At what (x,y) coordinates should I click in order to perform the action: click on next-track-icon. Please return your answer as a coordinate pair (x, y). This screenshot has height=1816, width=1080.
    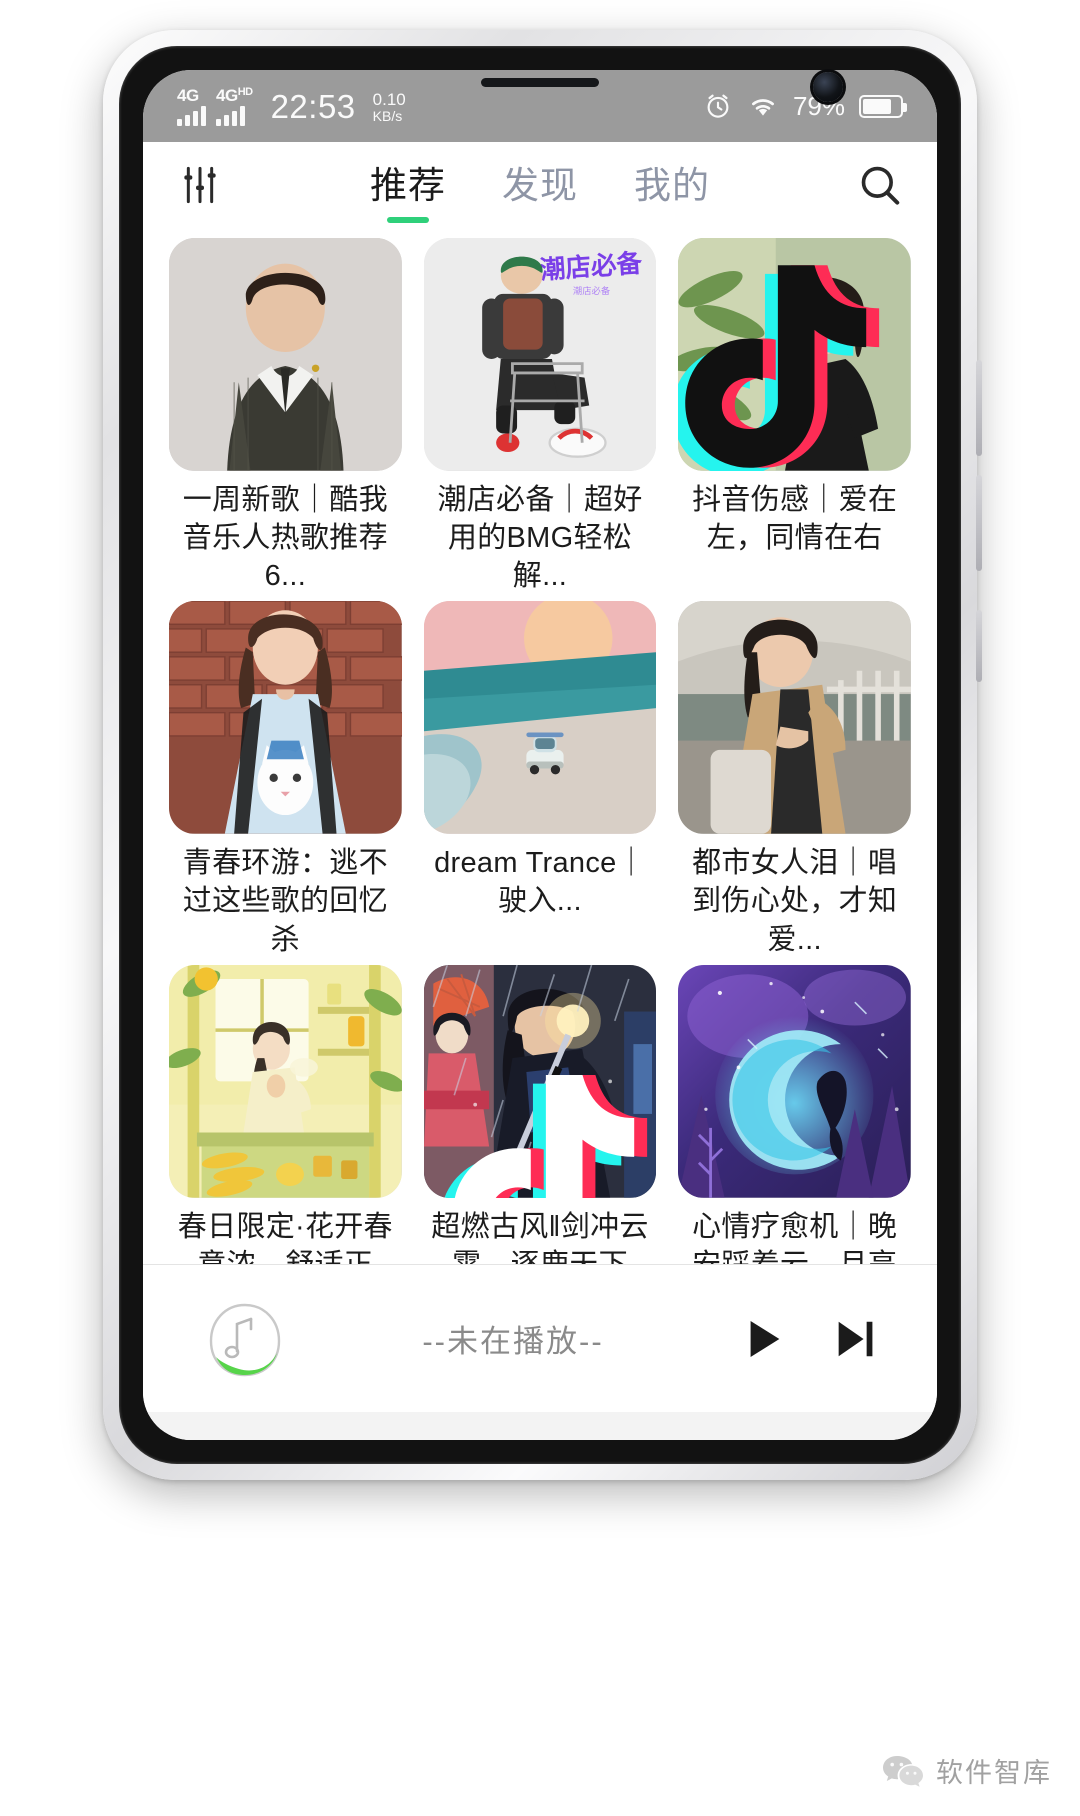
    Looking at the image, I should click on (854, 1339).